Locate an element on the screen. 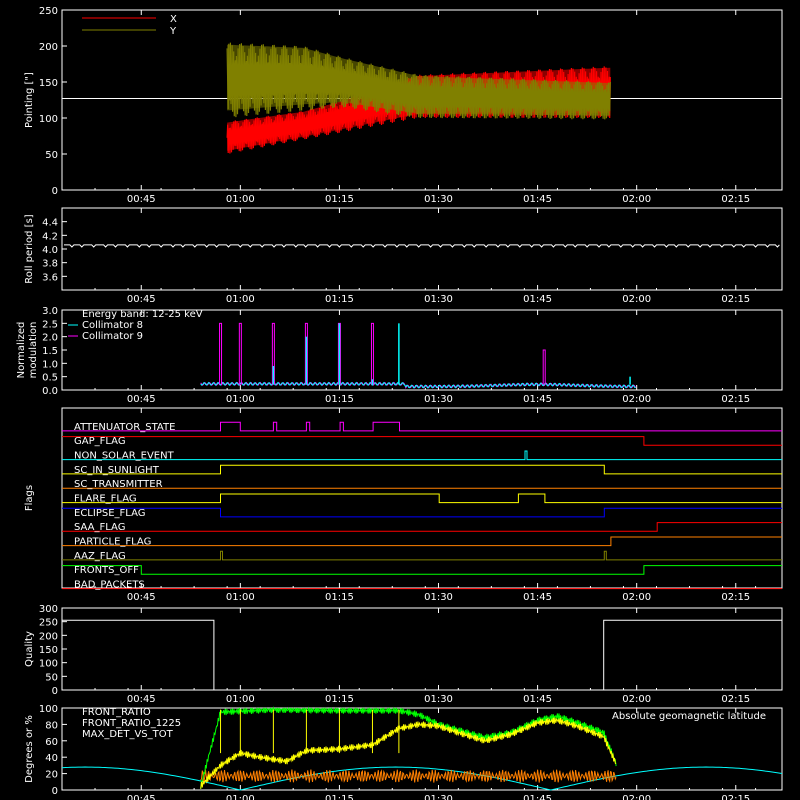 This screenshot has height=800, width=800. quality-ytick-label: 250 is located at coordinates (48, 623).